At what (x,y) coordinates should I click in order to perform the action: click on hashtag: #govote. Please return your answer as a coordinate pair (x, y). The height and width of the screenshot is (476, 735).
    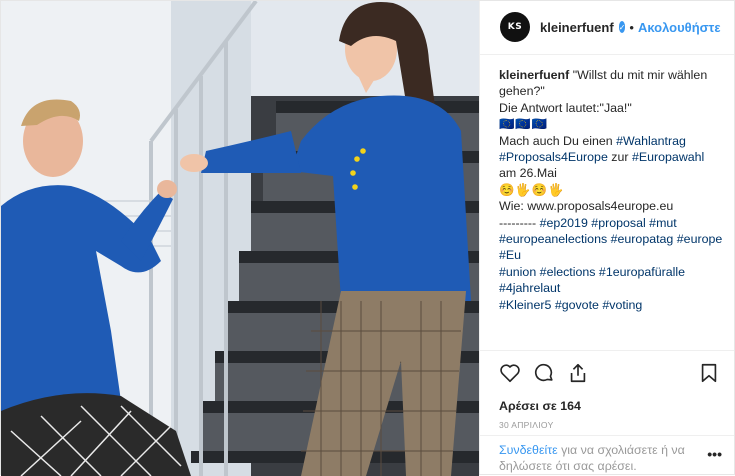
    Looking at the image, I should click on (577, 305).